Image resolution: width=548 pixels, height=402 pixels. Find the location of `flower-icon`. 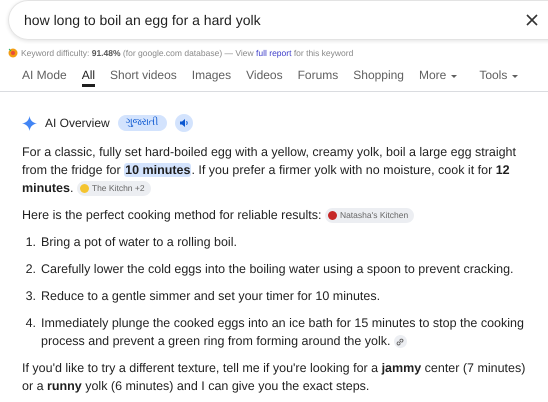

flower-icon is located at coordinates (13, 53).